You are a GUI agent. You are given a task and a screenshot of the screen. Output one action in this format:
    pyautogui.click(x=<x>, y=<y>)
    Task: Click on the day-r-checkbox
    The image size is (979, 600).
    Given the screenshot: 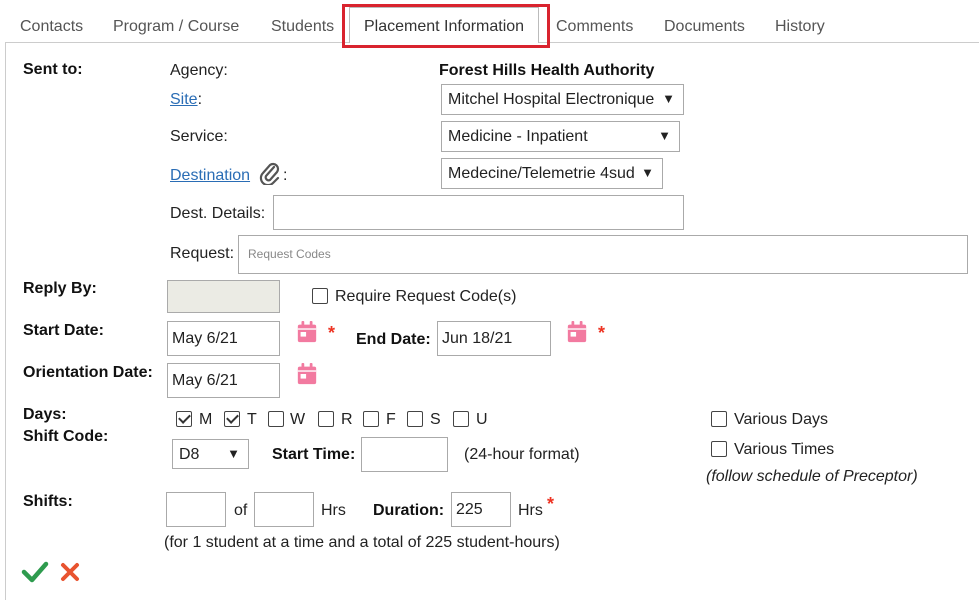 What is the action you would take?
    pyautogui.click(x=326, y=419)
    